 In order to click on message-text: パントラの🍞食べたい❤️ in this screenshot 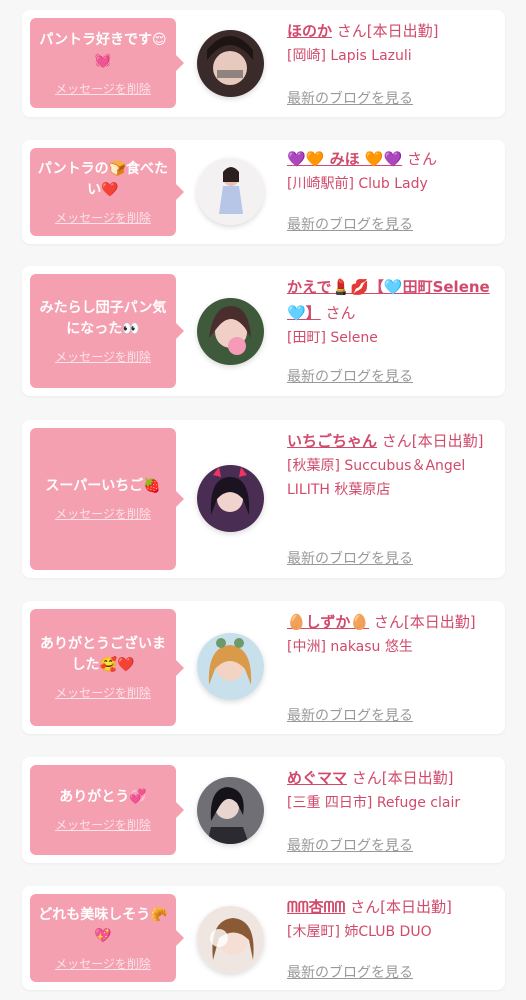, I will do `click(103, 179)`.